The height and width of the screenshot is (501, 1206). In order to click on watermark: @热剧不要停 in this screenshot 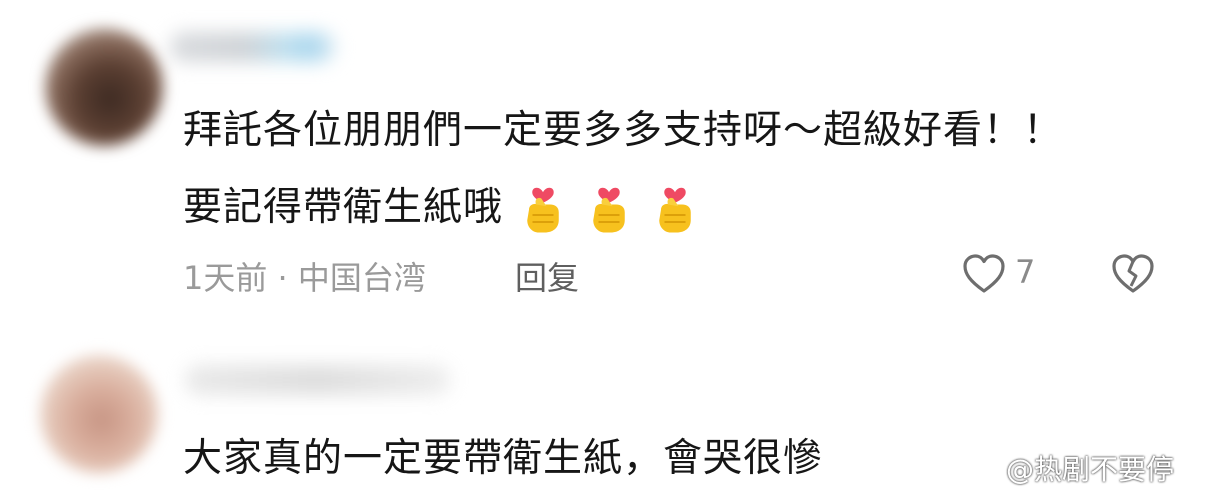, I will do `click(1071, 468)`.